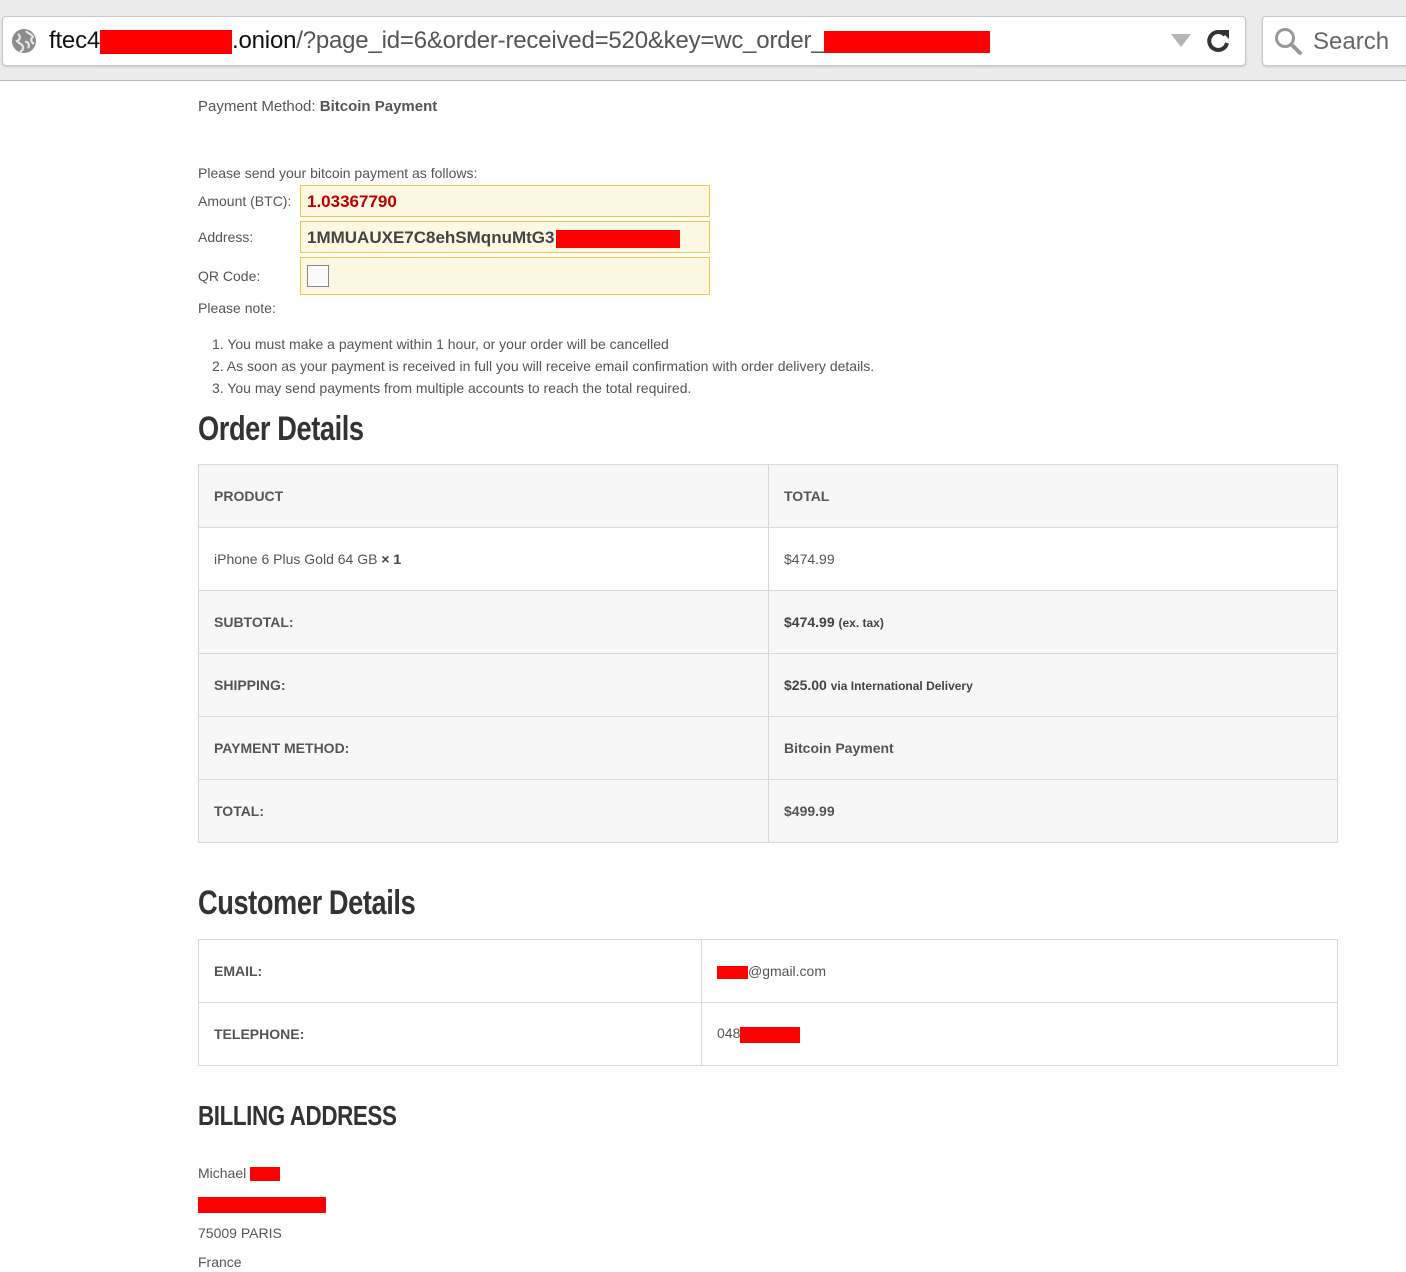 This screenshot has width=1406, height=1272. I want to click on table-row: PAYMENT METHOD: Bitcoin Payment, so click(768, 748).